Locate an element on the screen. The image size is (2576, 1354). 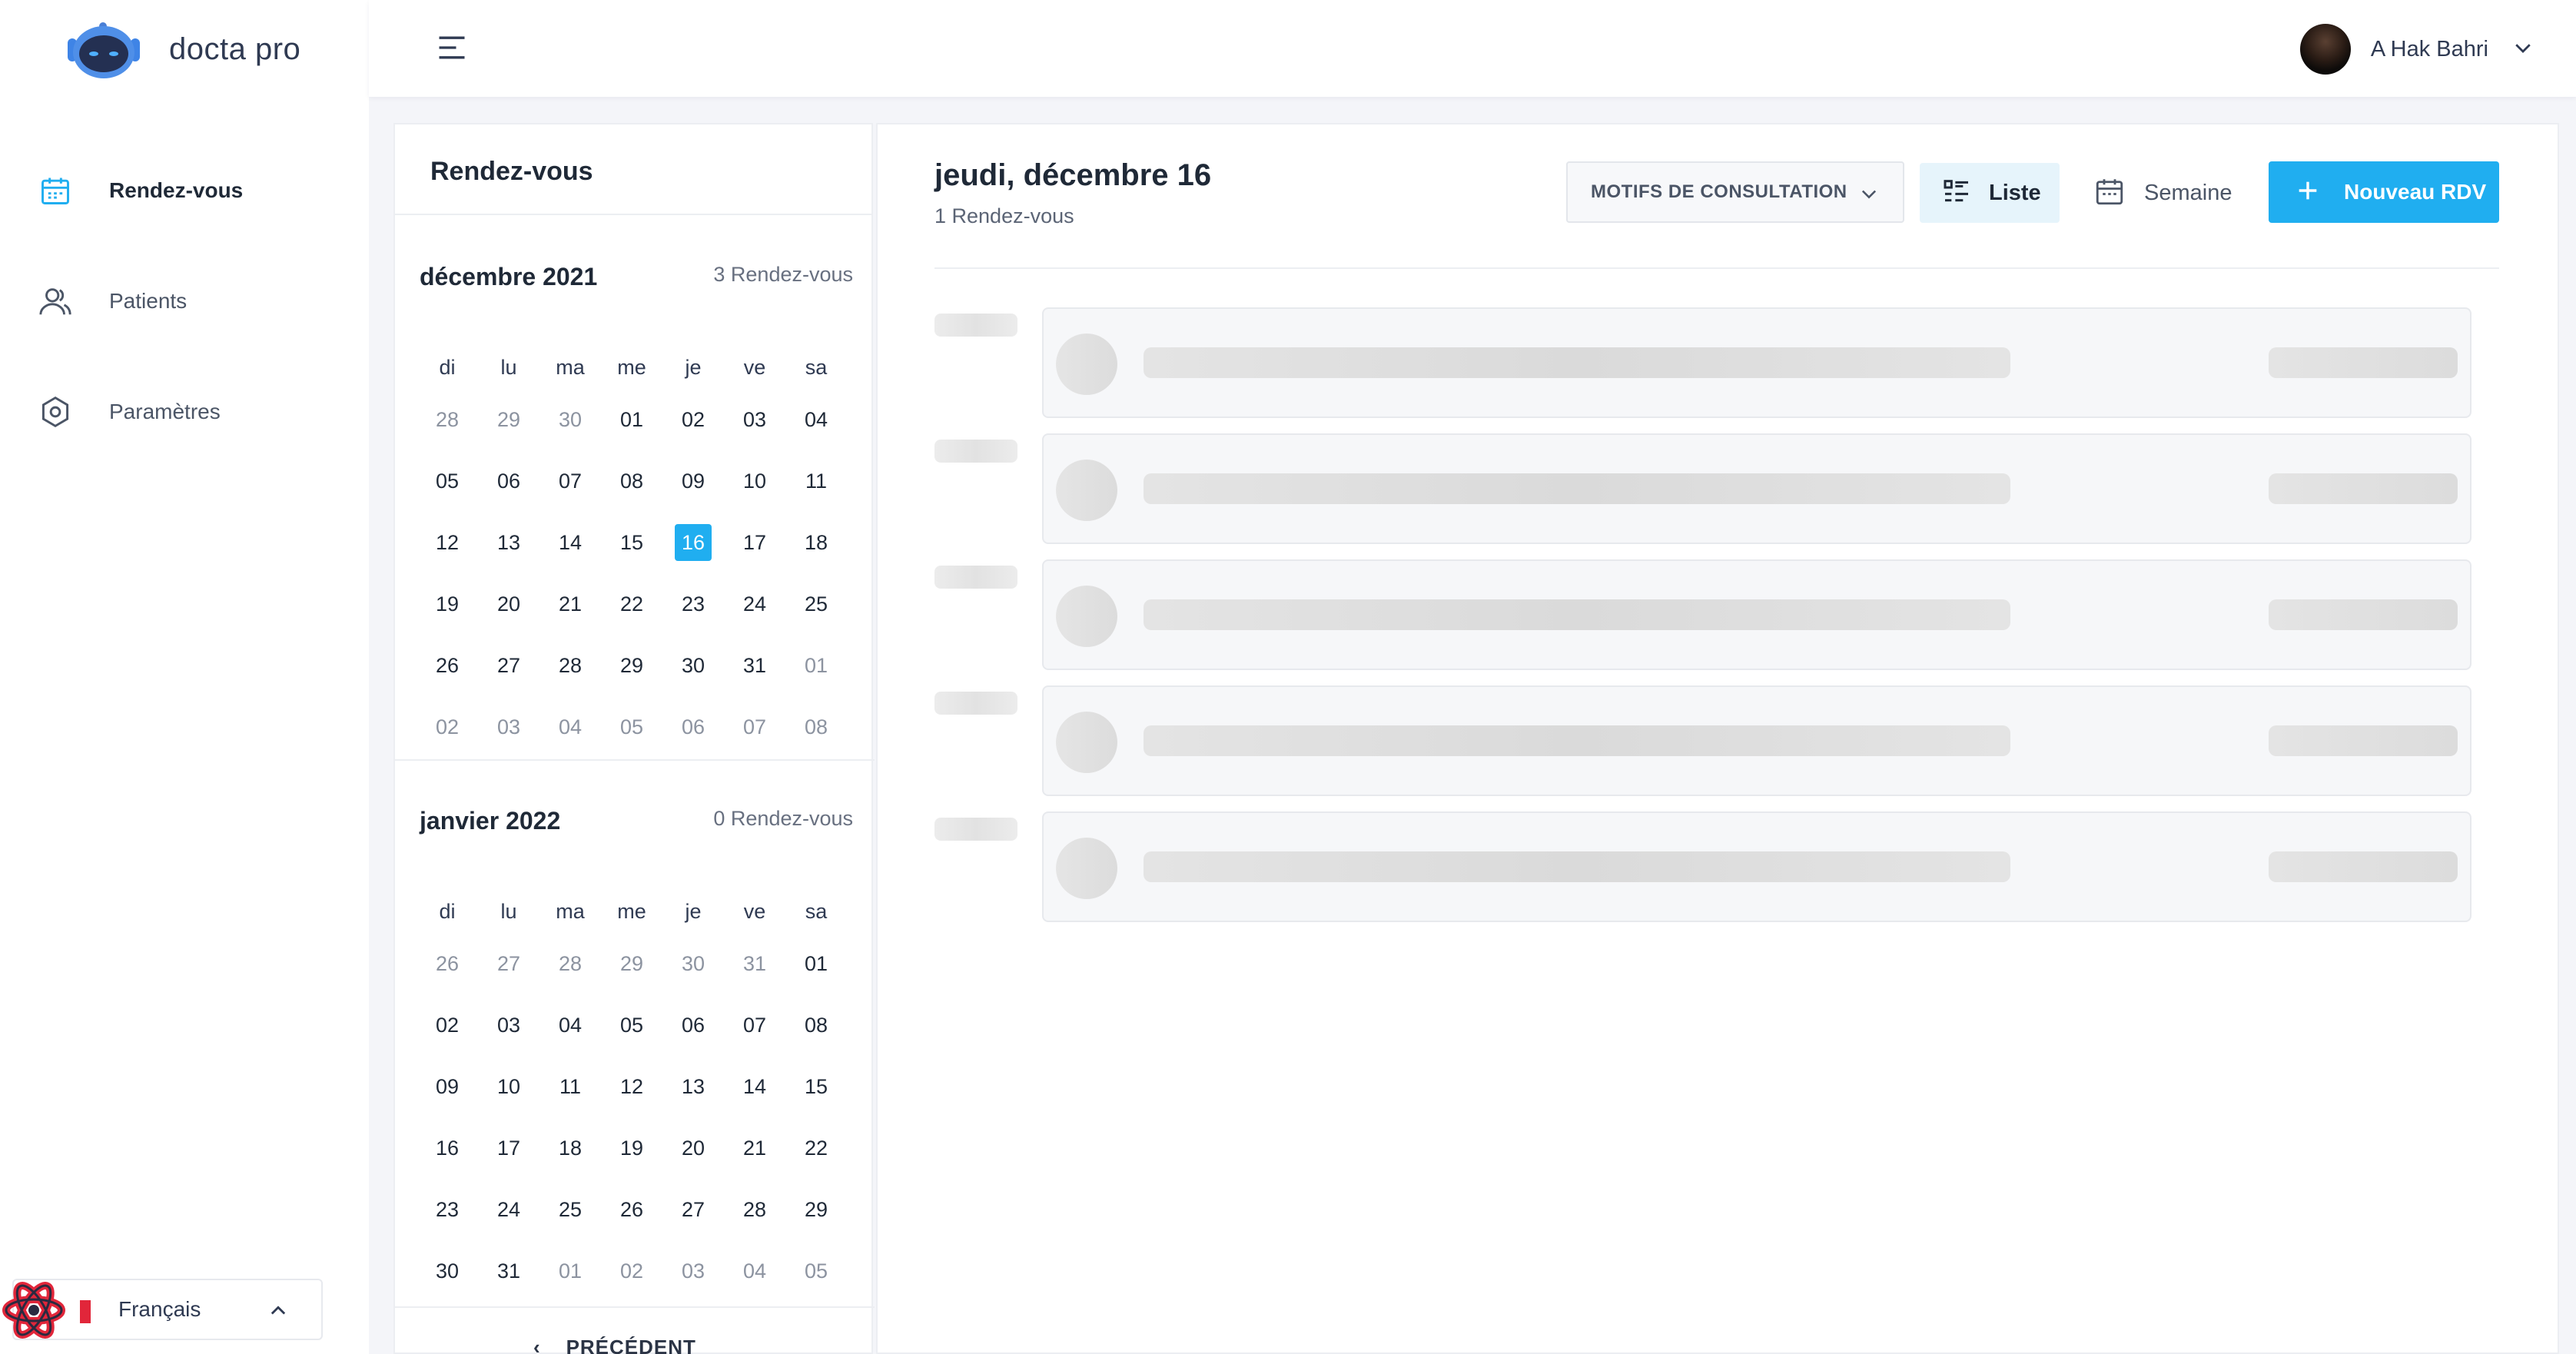
weekday-label: lu is located at coordinates (508, 911).